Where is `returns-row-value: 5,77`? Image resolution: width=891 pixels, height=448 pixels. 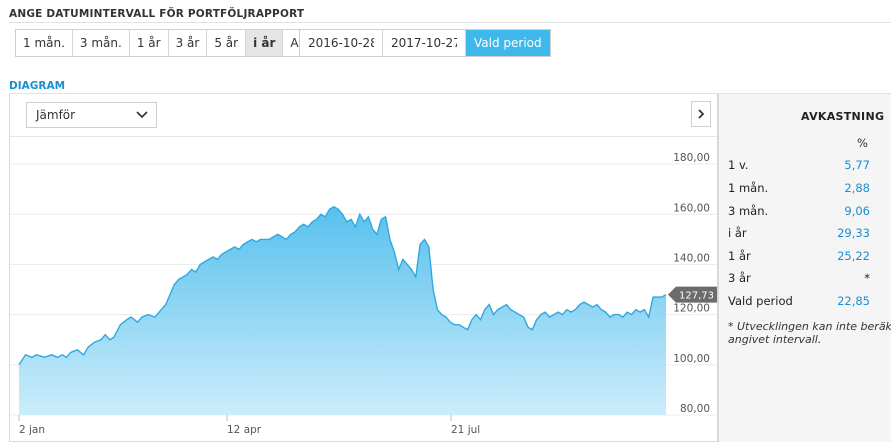
returns-row-value: 5,77 is located at coordinates (857, 165).